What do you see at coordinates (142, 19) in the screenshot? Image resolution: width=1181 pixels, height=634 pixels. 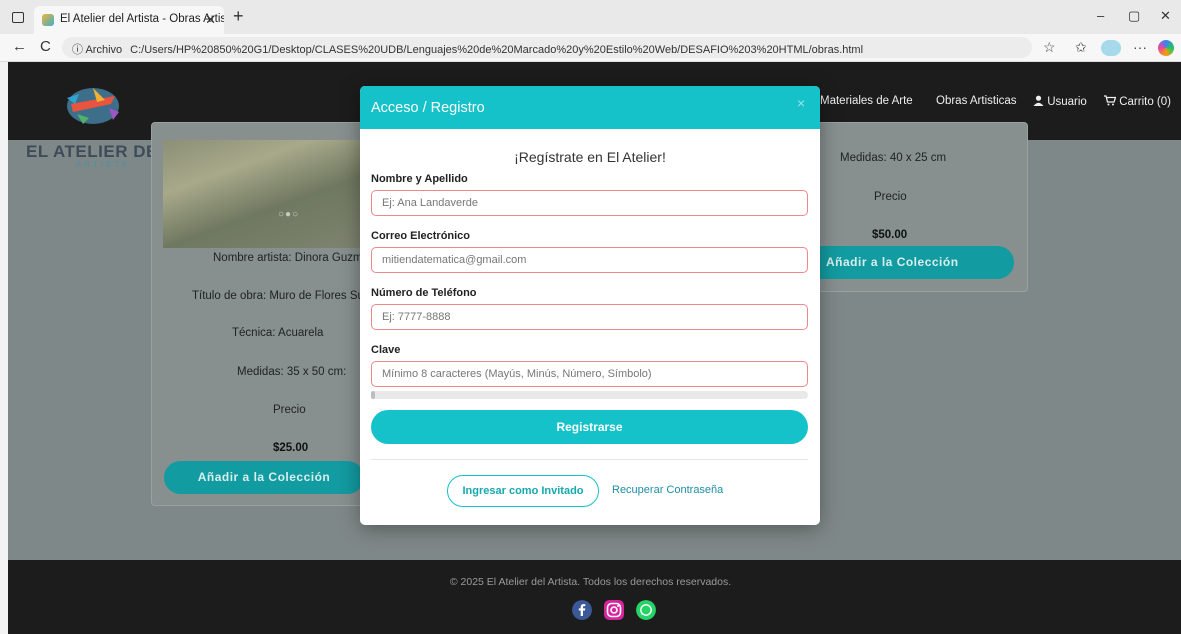 I see `tab-title: El Atelier del Artista - Obras Artis` at bounding box center [142, 19].